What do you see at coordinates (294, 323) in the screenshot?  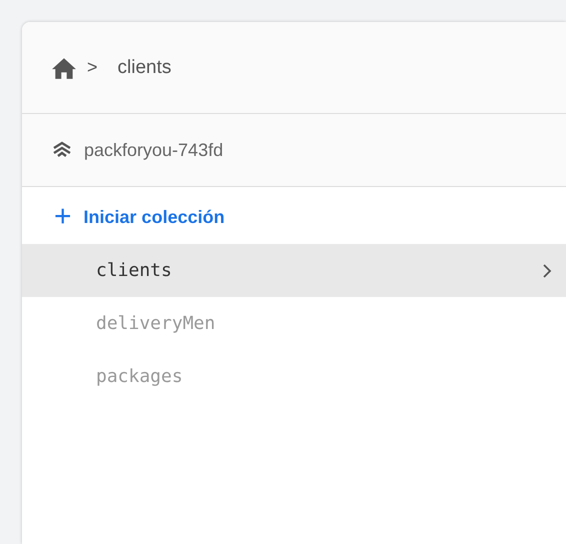 I see `collection-item: deliveryMen` at bounding box center [294, 323].